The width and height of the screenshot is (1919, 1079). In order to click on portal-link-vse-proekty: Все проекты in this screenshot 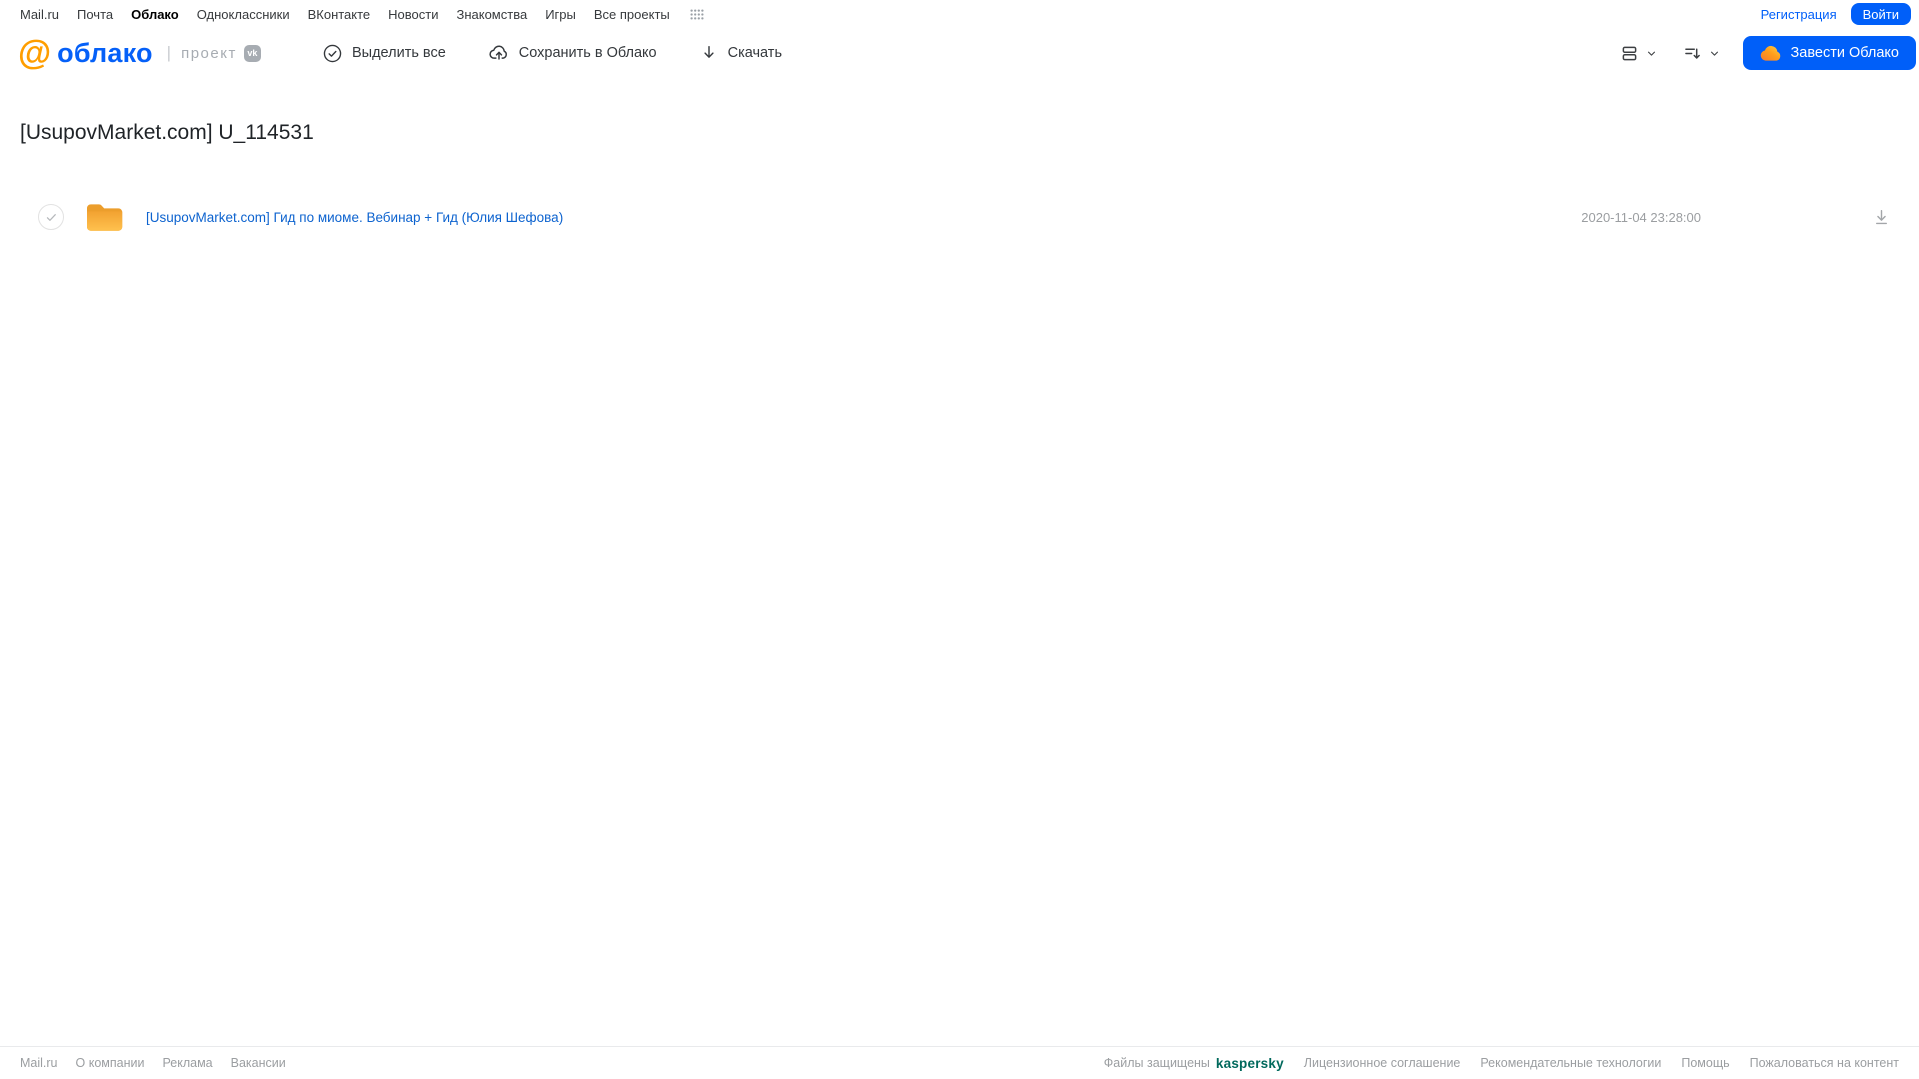, I will do `click(632, 14)`.